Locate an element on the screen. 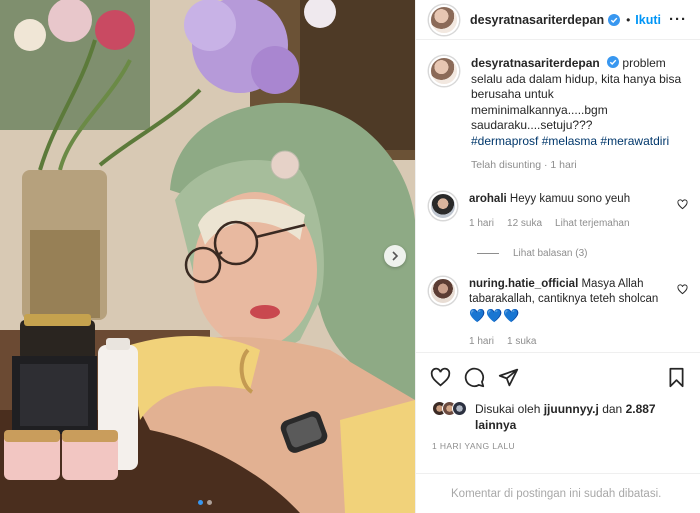 This screenshot has width=700, height=513. post-header: desyratnasariterdepan • Ikuti ··· is located at coordinates (558, 20).